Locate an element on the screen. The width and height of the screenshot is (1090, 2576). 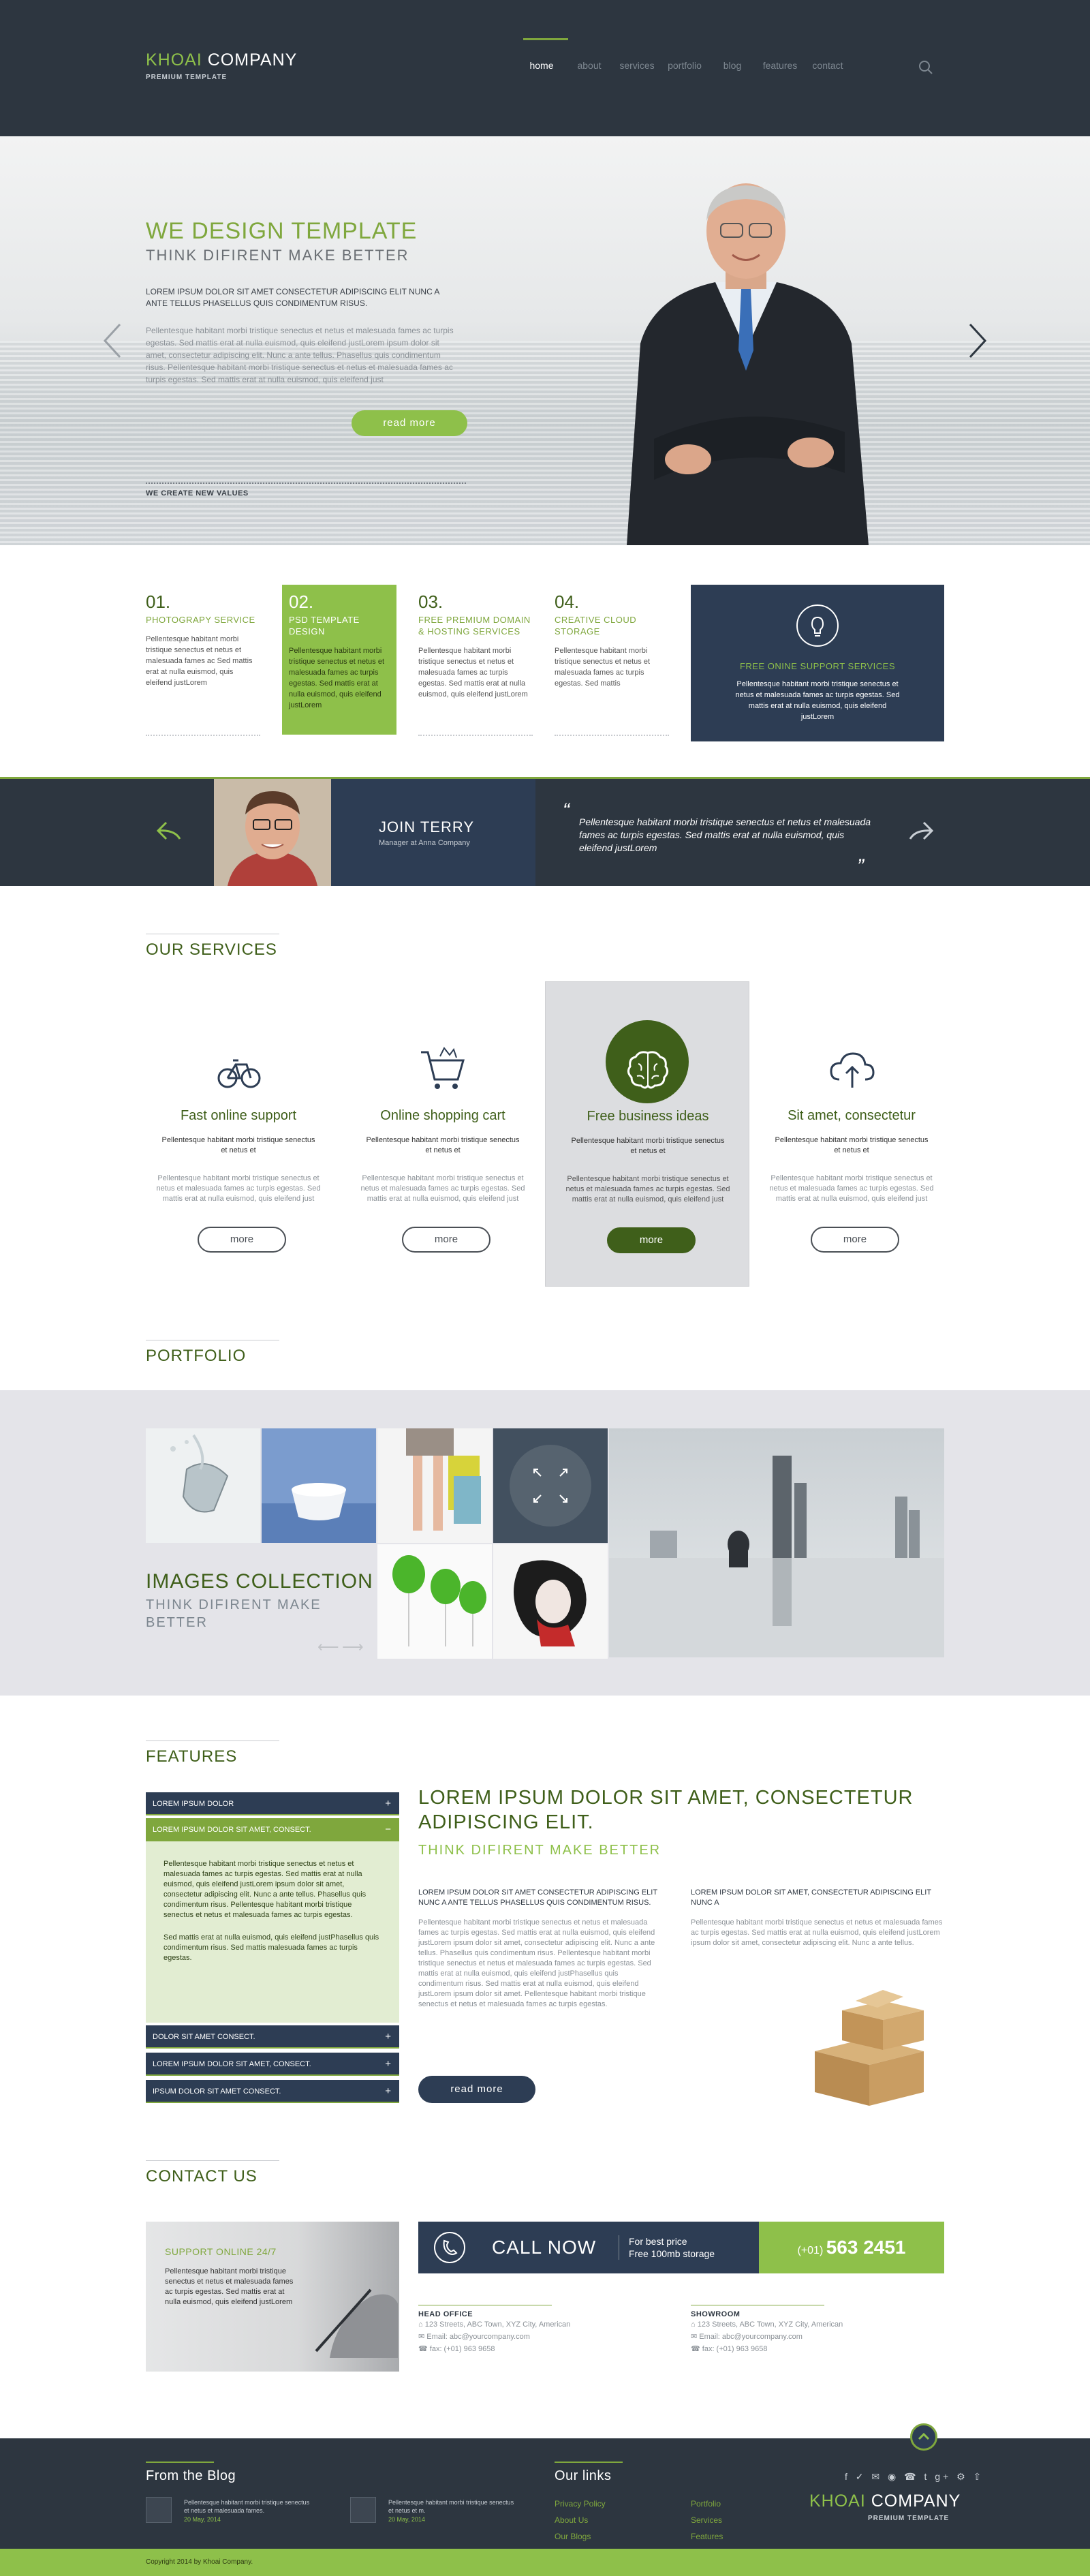
minus-icon: − is located at coordinates (388, 1829).